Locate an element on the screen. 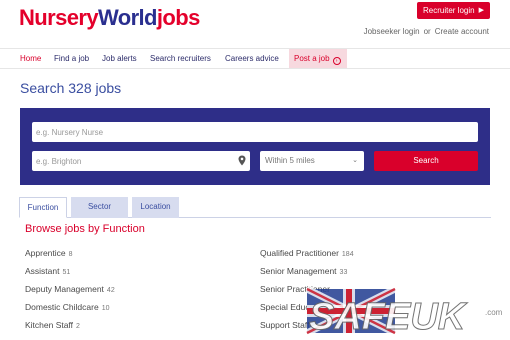  nav-find-a-job: Find a job is located at coordinates (71, 58).